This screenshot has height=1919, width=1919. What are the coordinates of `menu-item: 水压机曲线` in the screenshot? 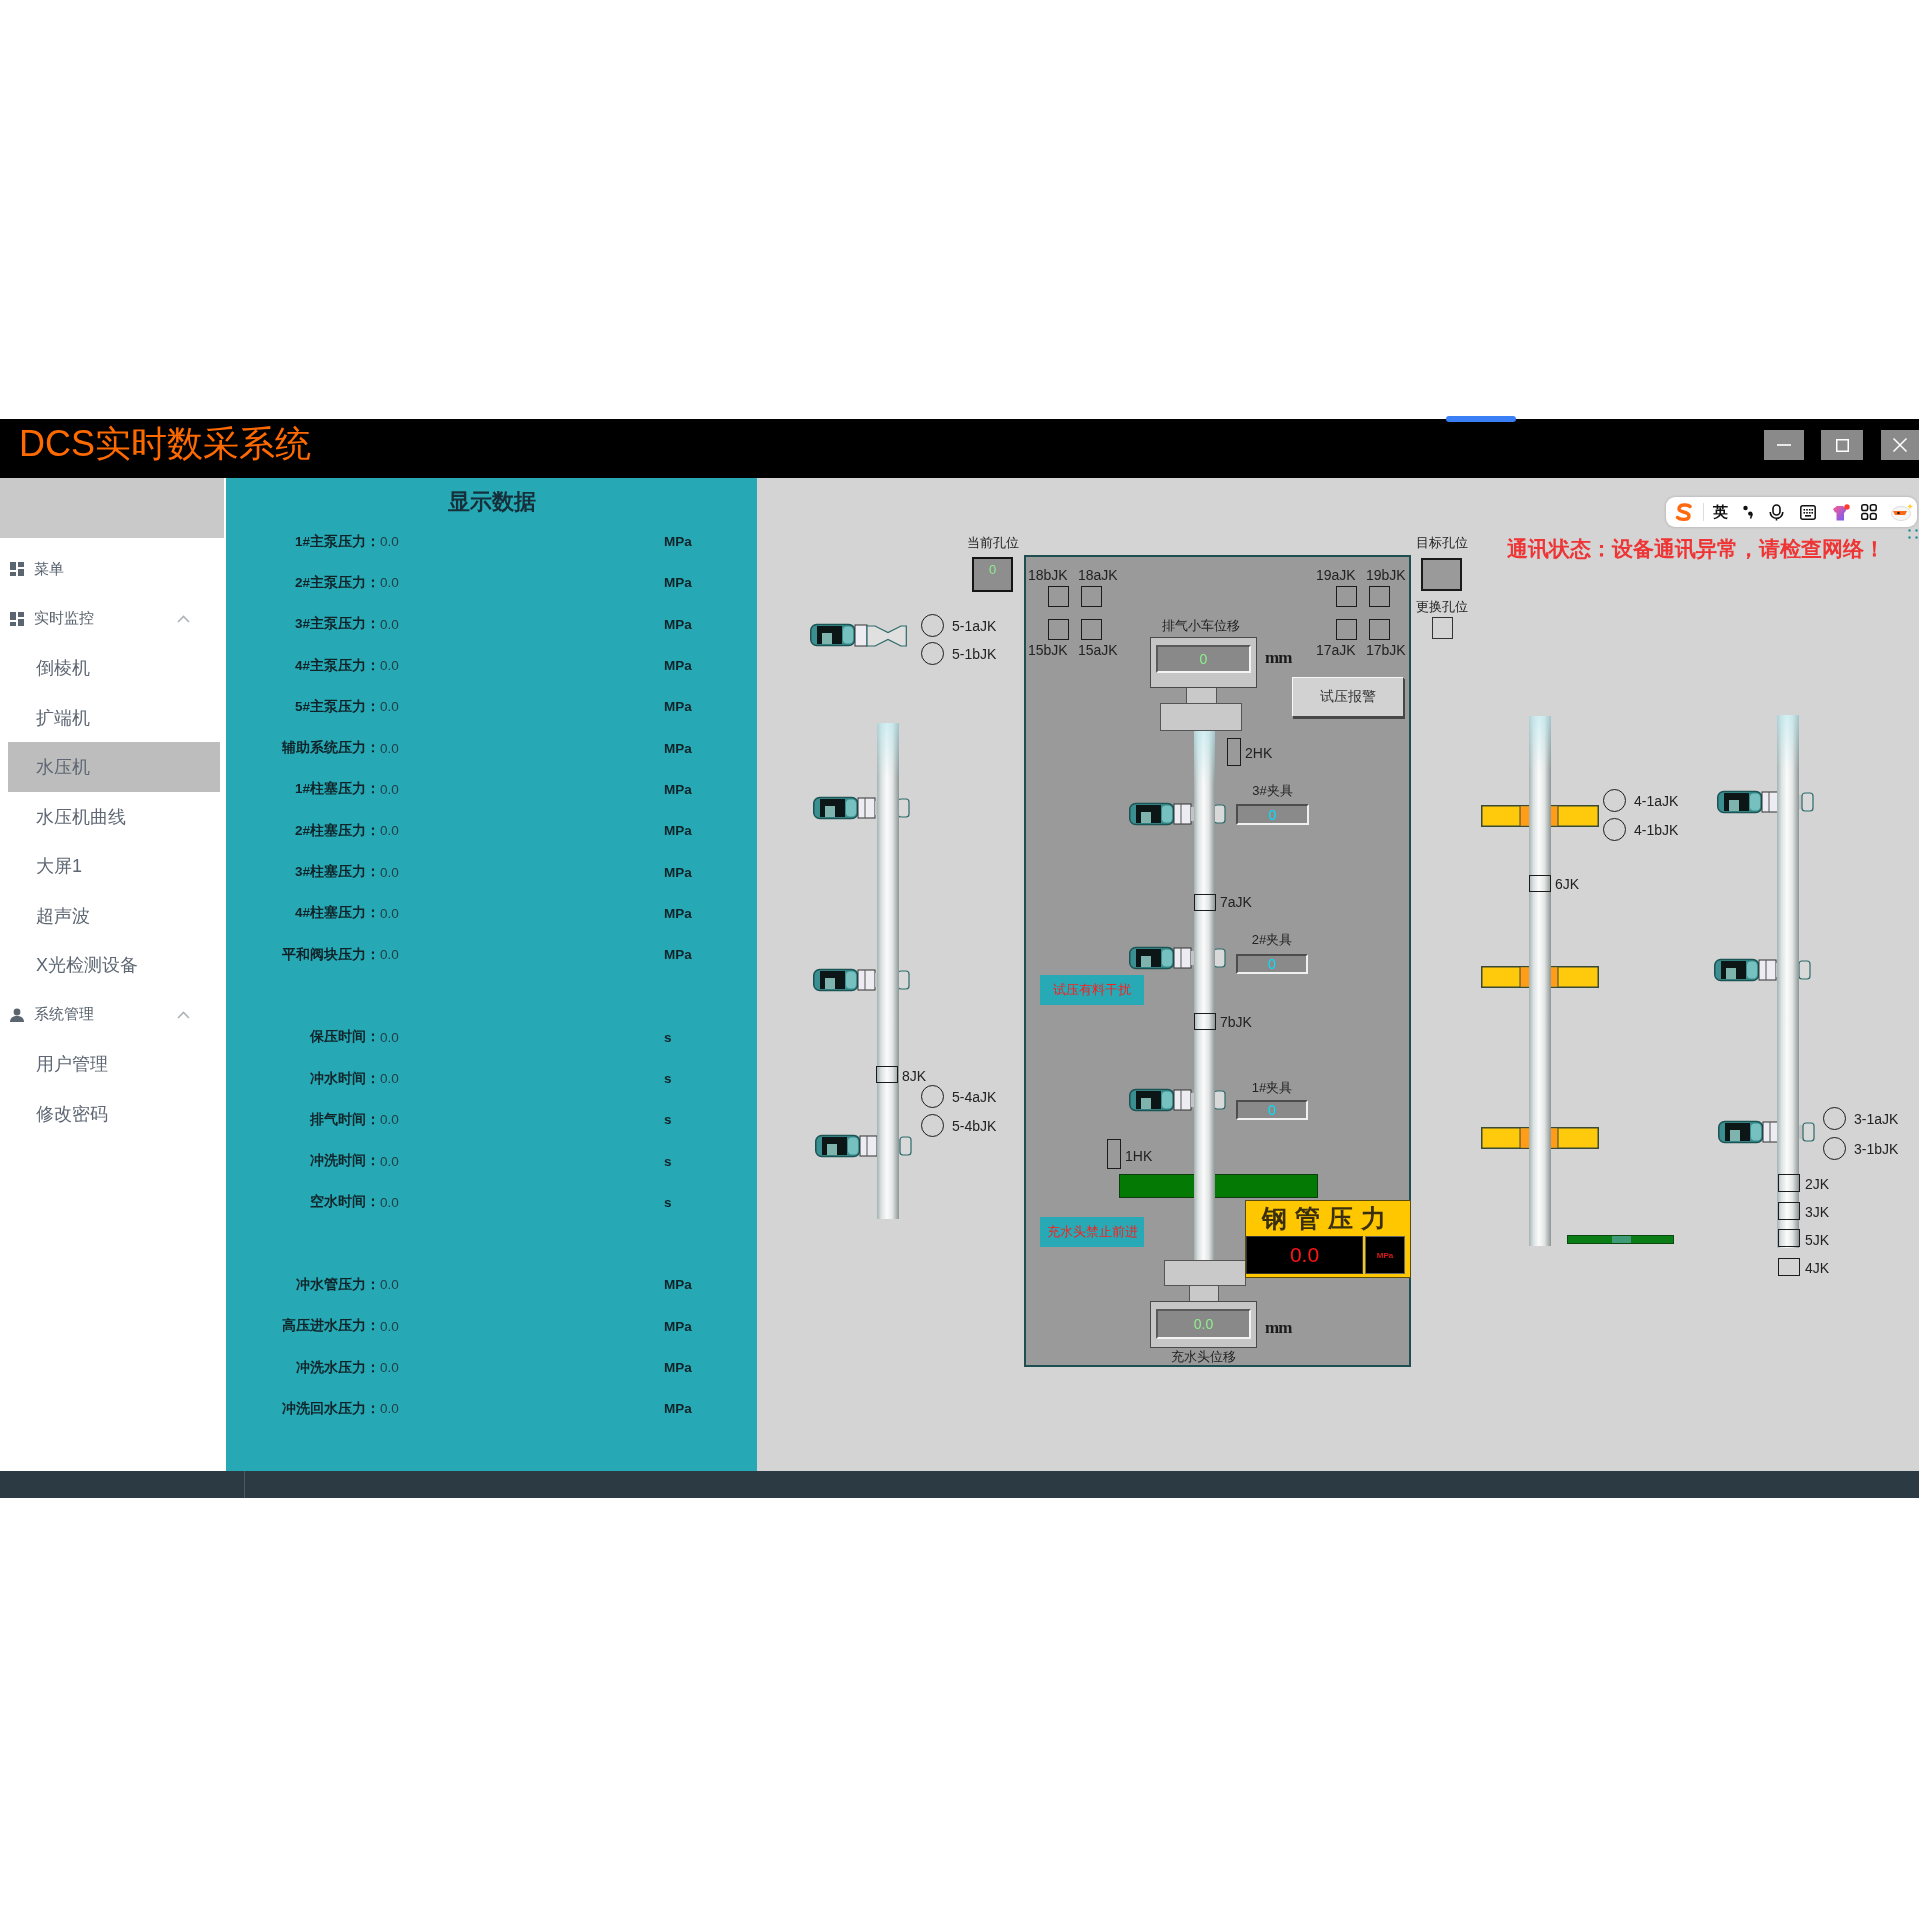 It's located at (114, 816).